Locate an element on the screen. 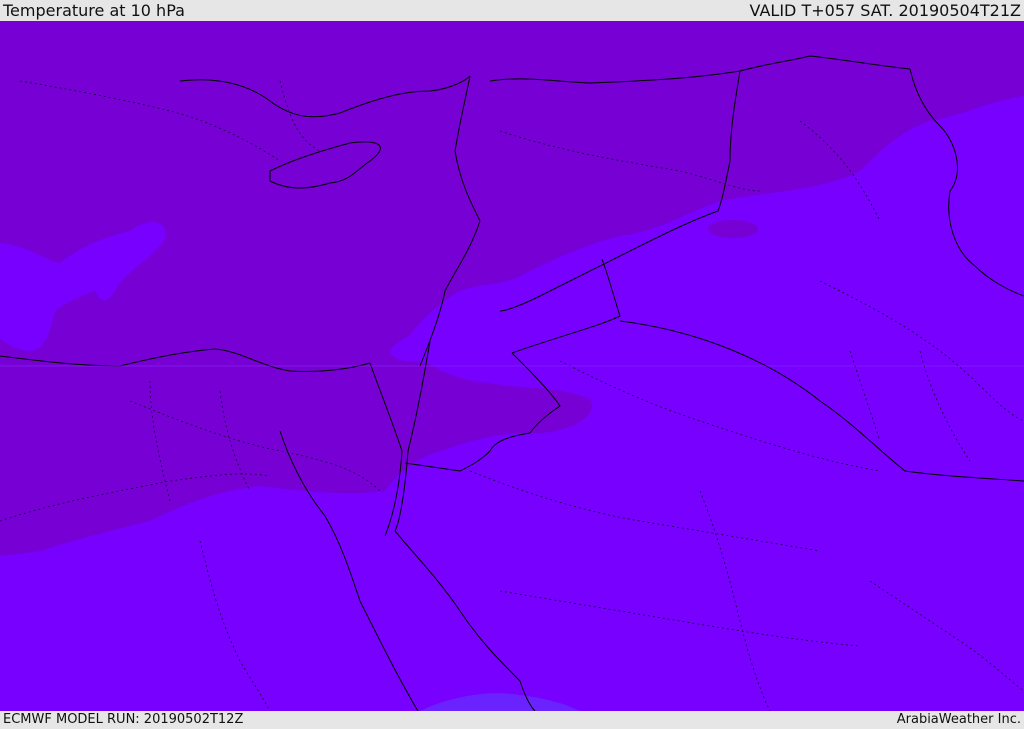  valid-time-label: VALID T+057 SAT. 20190504T21Z is located at coordinates (885, 10).